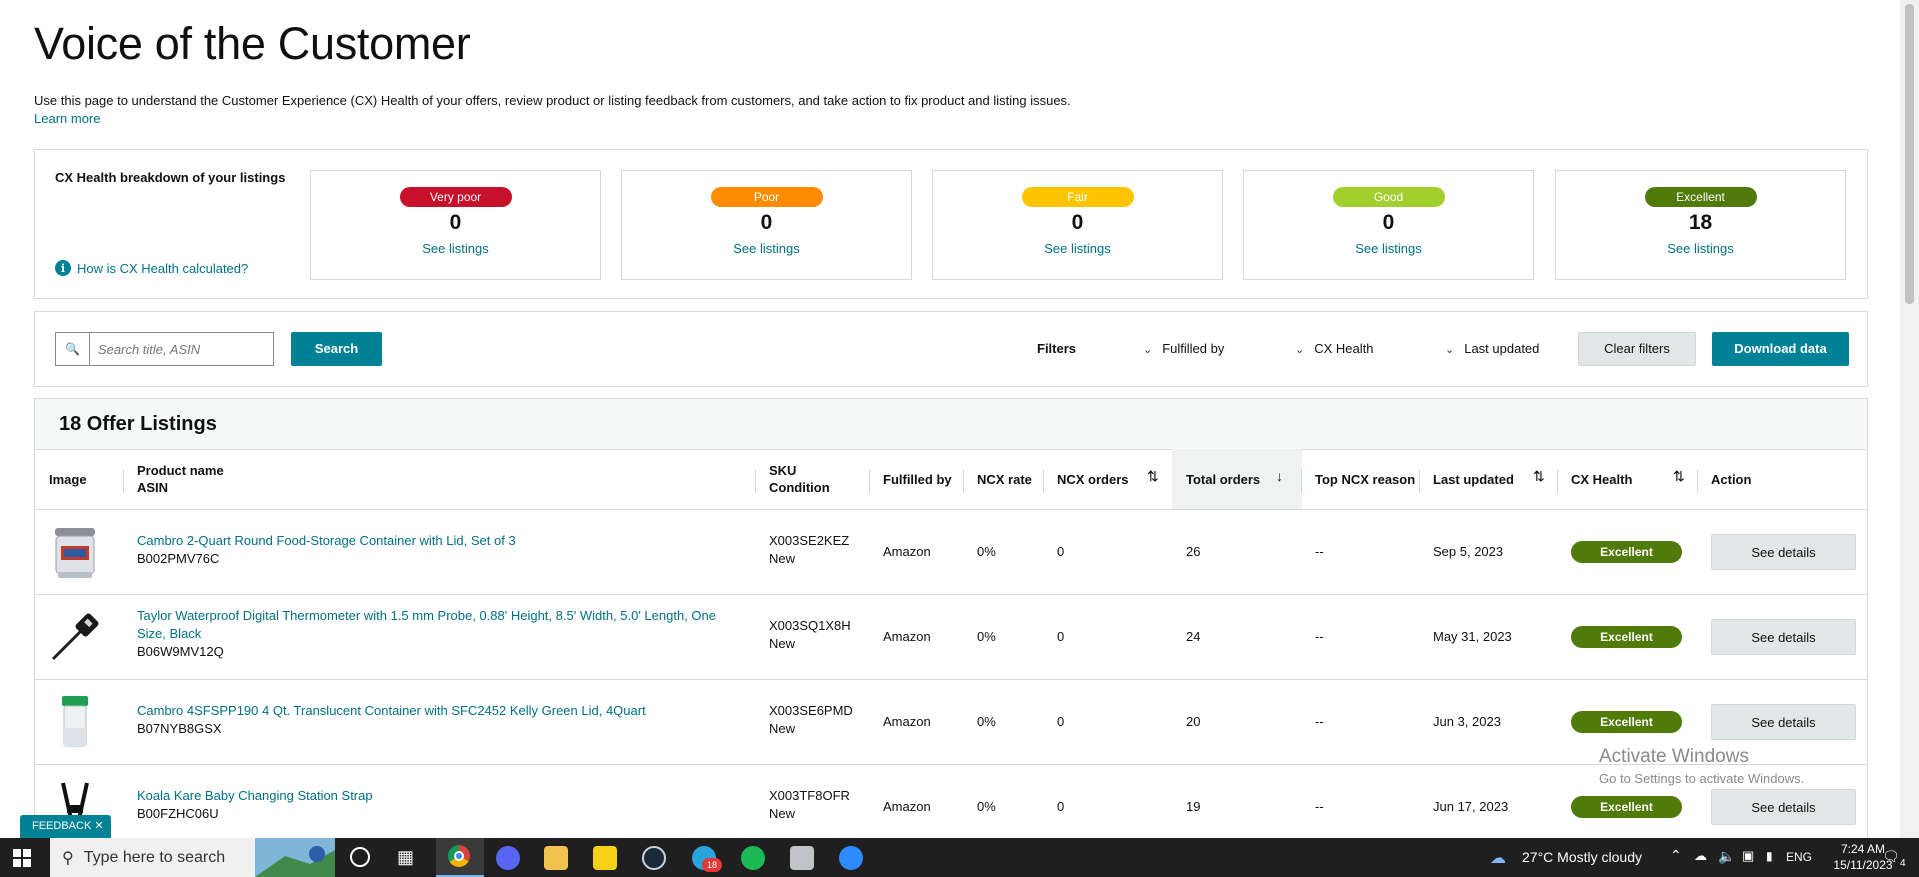 Image resolution: width=1919 pixels, height=877 pixels. I want to click on volume-icon: 🔈, so click(1726, 856).